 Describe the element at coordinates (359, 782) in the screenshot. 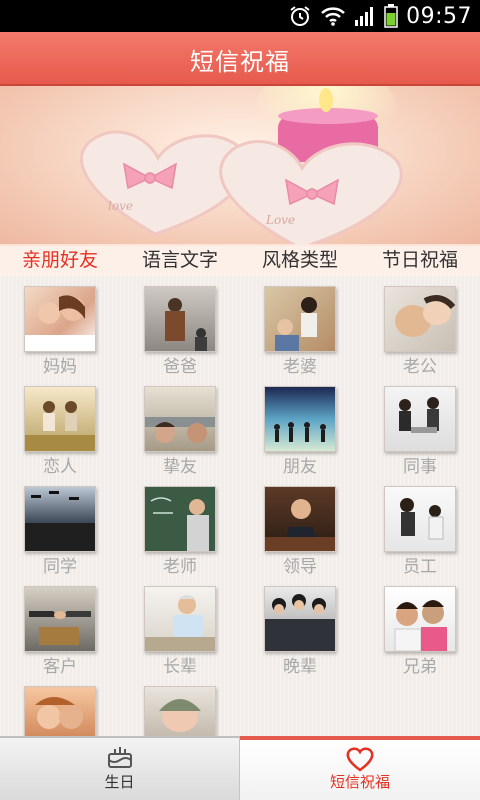

I see `nav-sms-greetings-label: 短信祝福` at that location.